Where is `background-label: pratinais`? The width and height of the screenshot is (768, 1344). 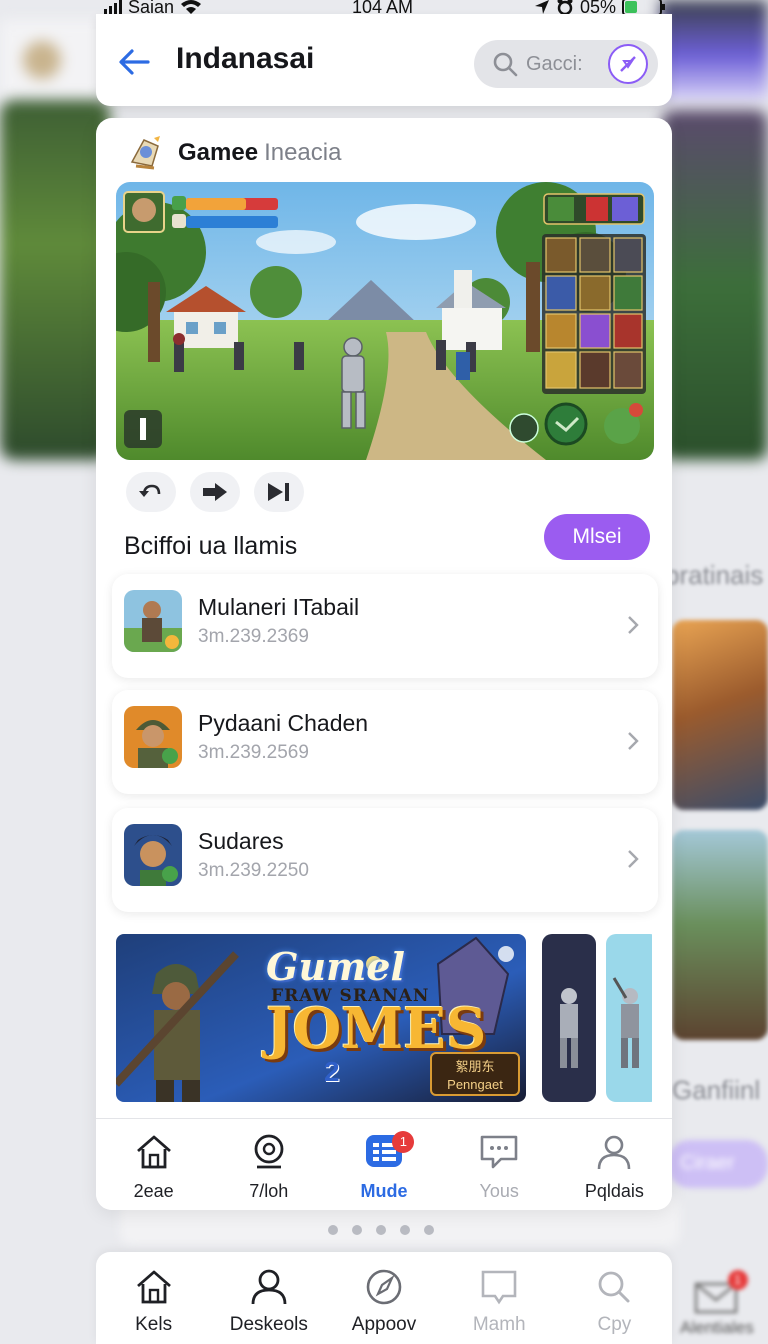
background-label: pratinais is located at coordinates (714, 575).